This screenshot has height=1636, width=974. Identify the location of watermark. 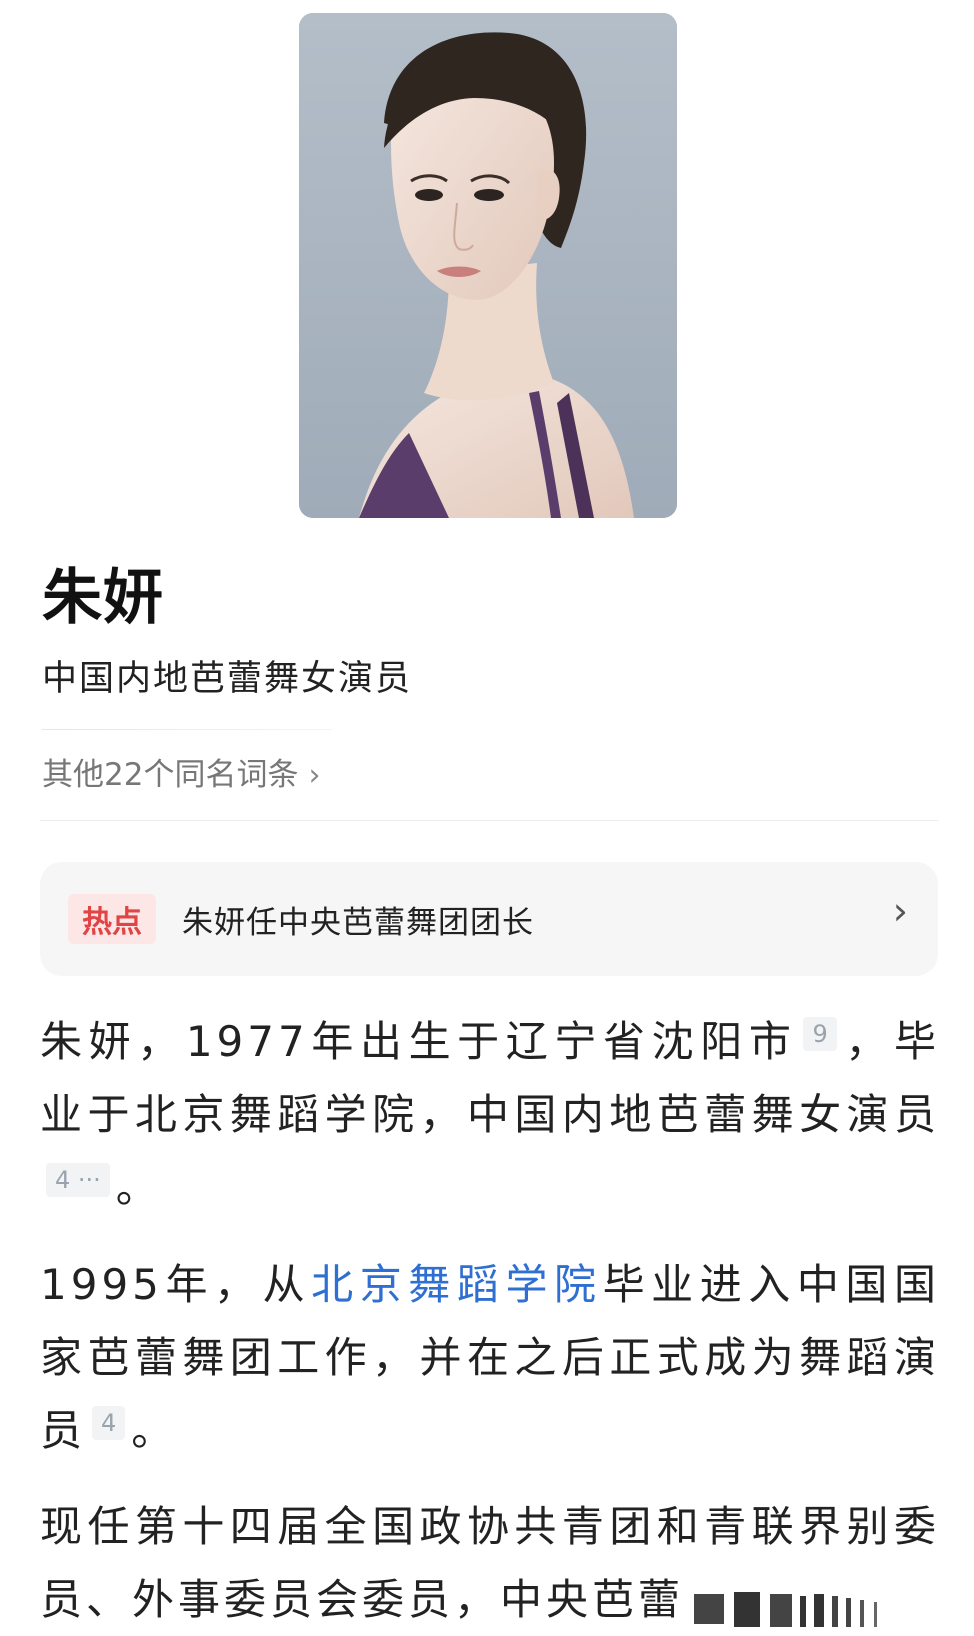
(825, 1608).